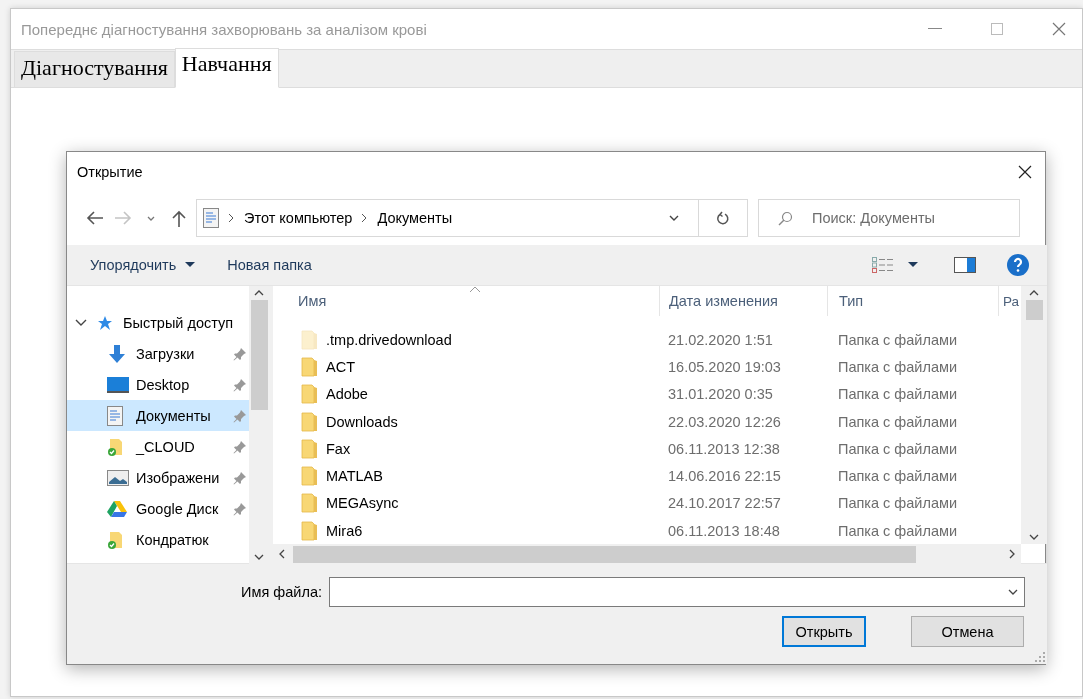 The width and height of the screenshot is (1083, 699). Describe the element at coordinates (724, 530) in the screenshot. I see `file-date: 06.11.2013 18:48` at that location.